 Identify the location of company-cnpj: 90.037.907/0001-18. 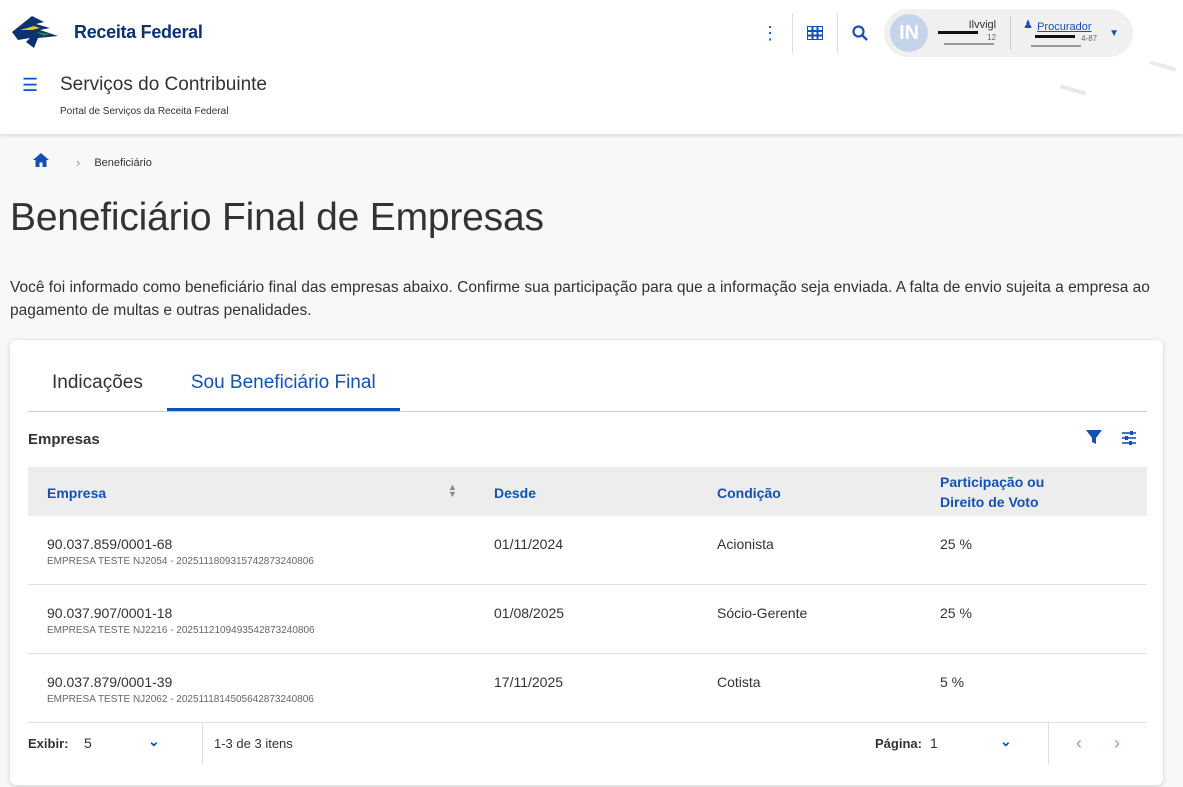
(110, 613).